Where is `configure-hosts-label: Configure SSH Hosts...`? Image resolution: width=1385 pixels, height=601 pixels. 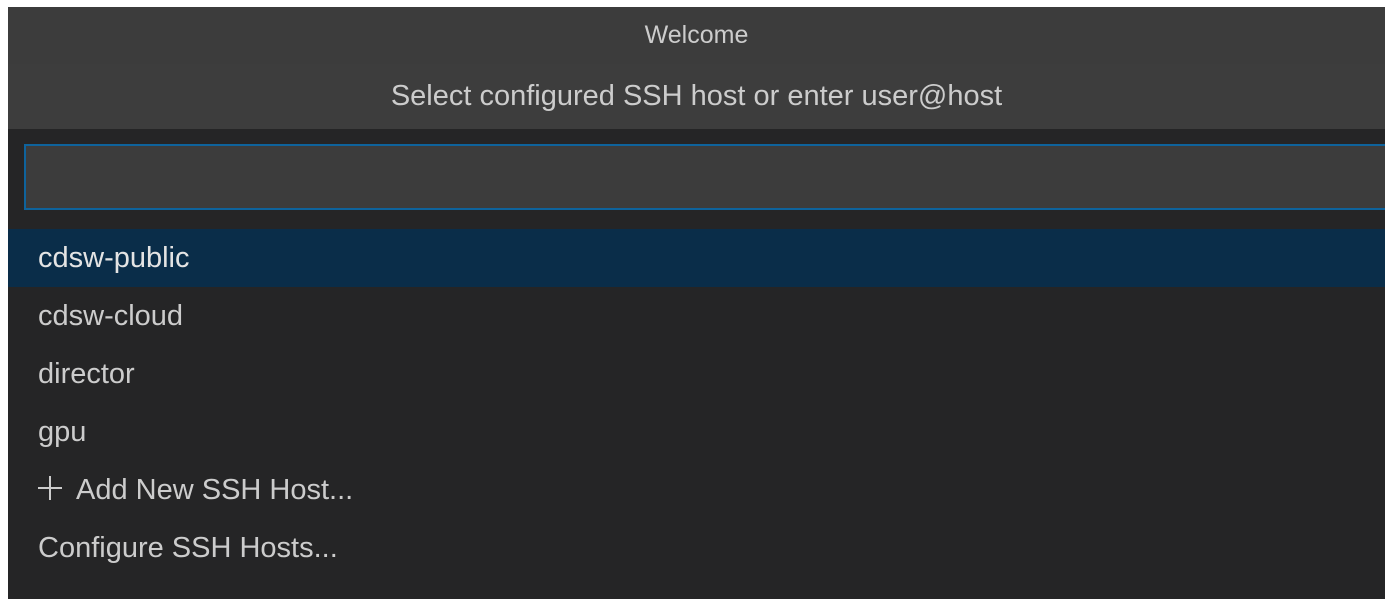
configure-hosts-label: Configure SSH Hosts... is located at coordinates (188, 548).